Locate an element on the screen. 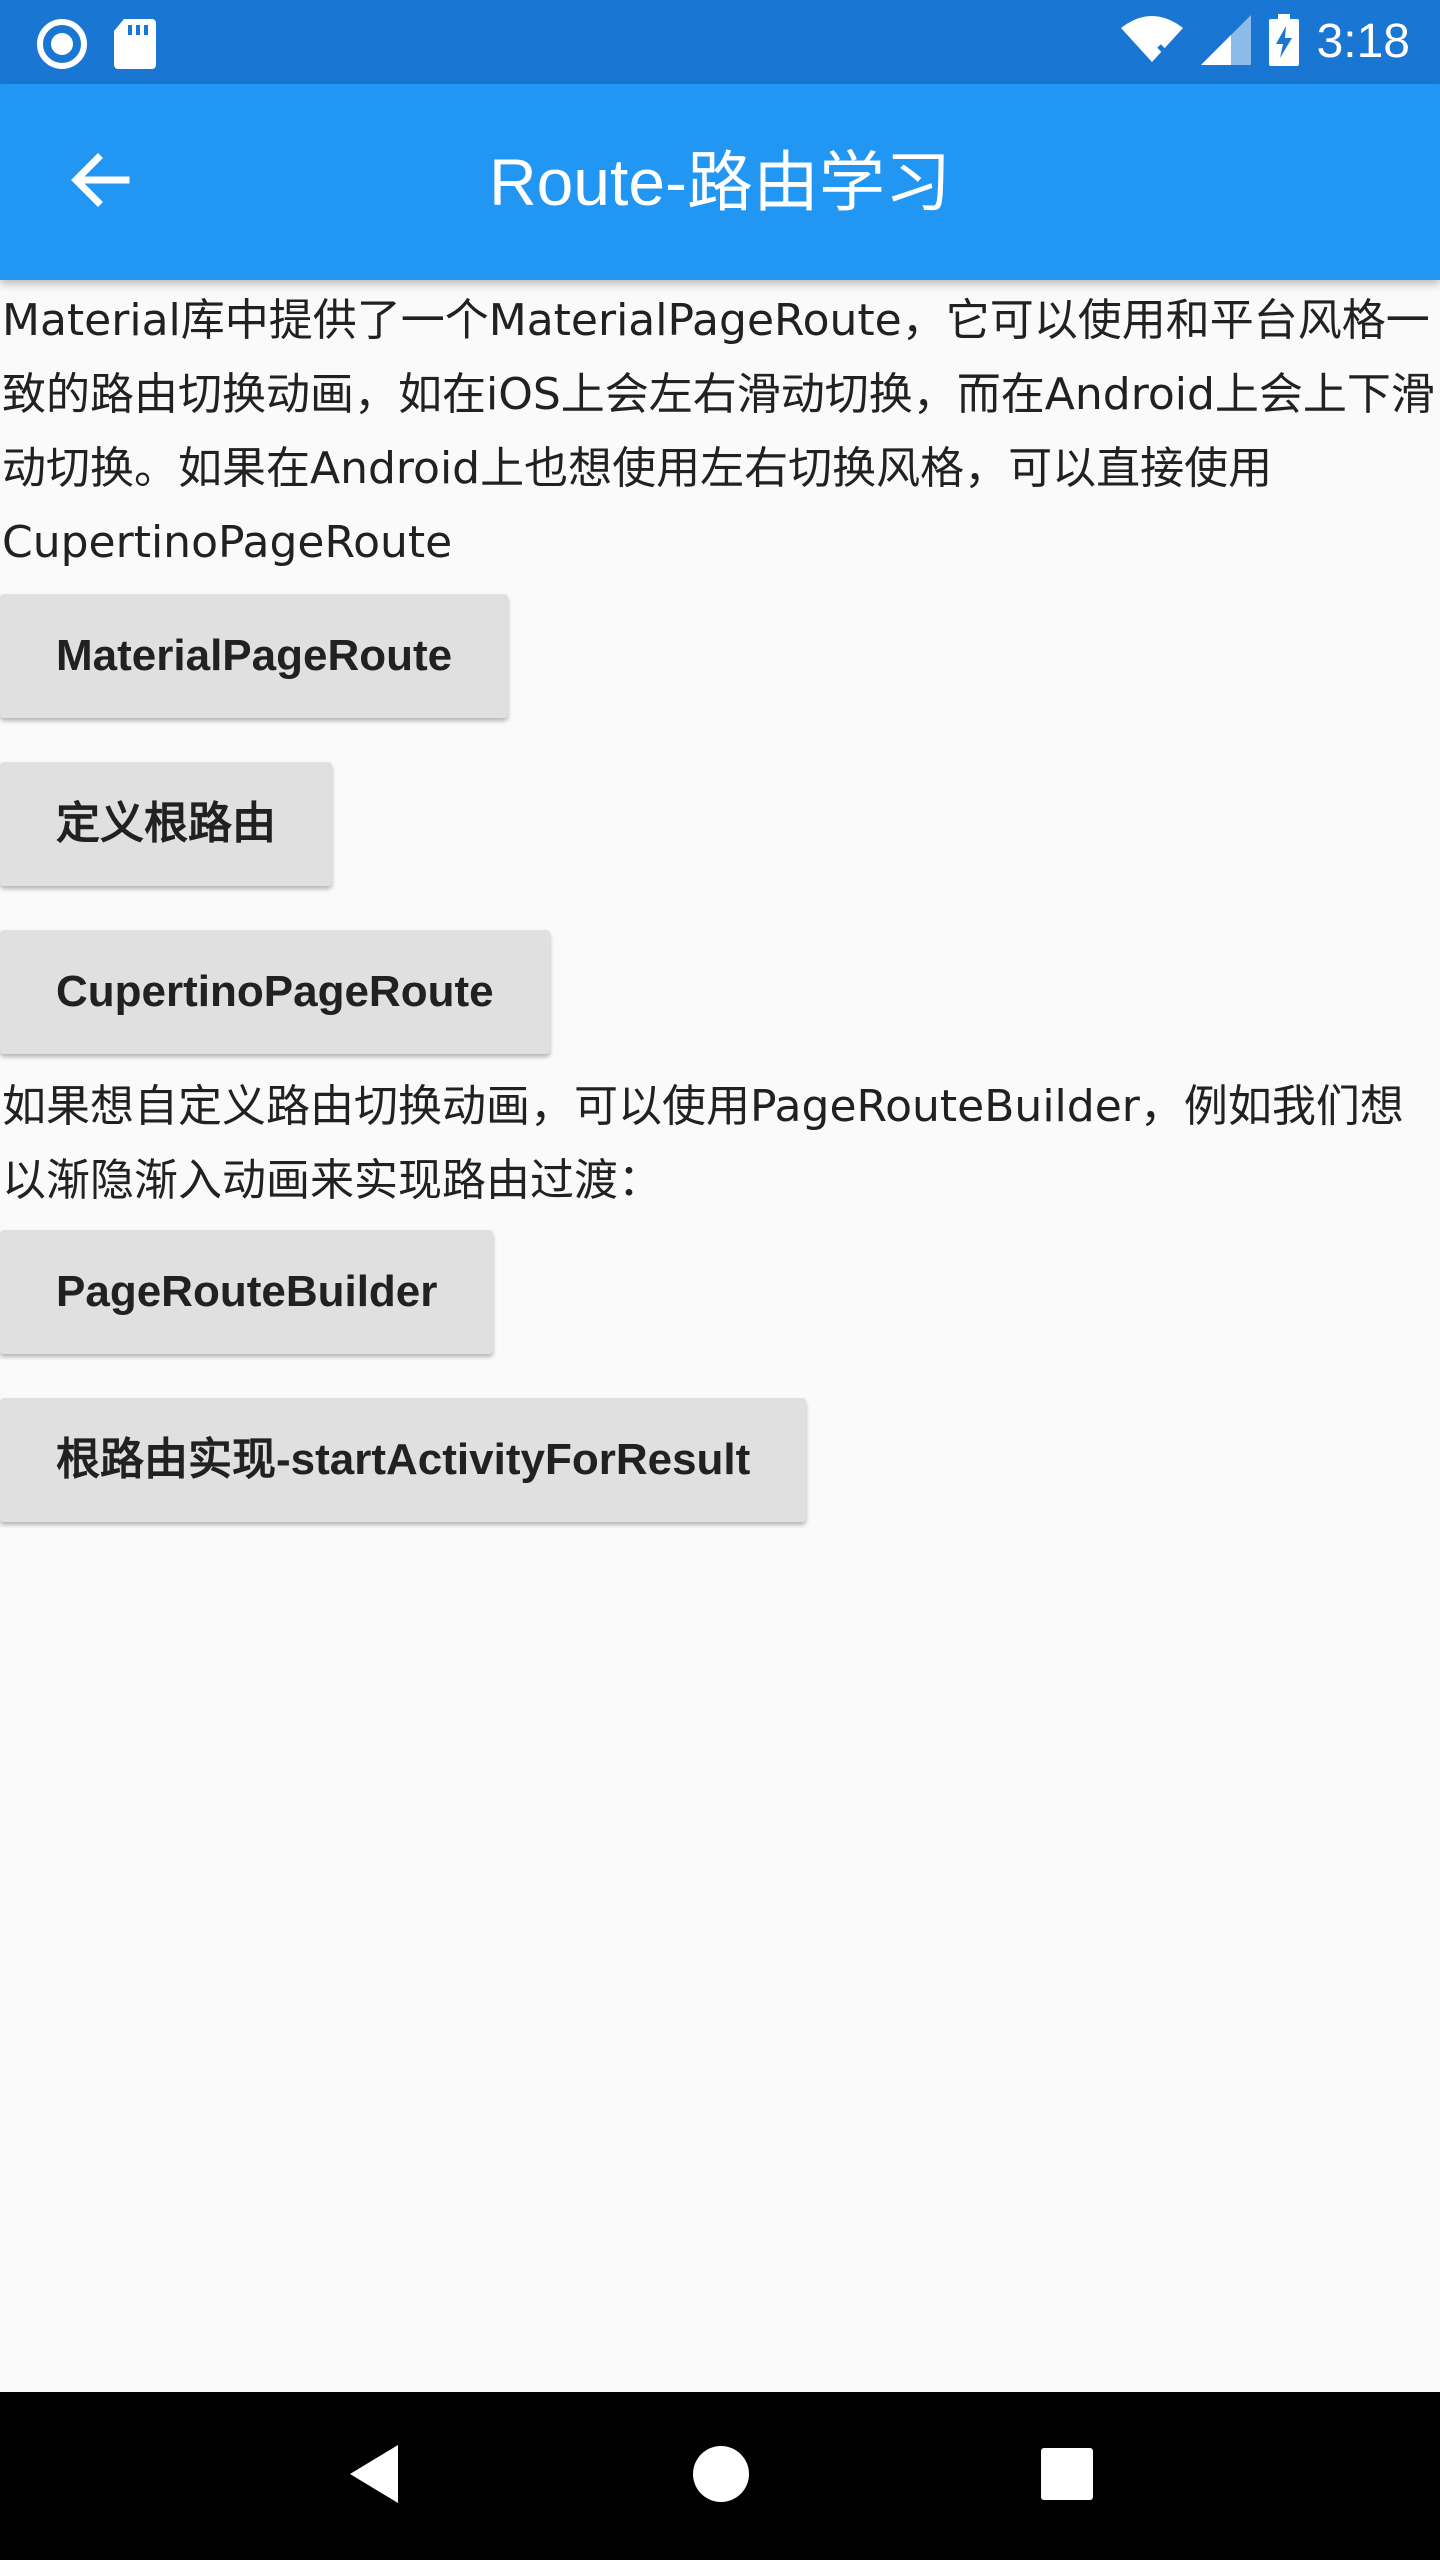 This screenshot has width=1440, height=2560. status-time: 3:18 is located at coordinates (1363, 41).